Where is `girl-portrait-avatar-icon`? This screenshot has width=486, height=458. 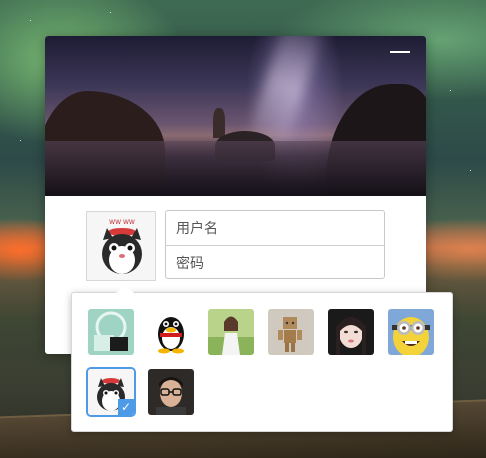 girl-portrait-avatar-icon is located at coordinates (351, 332).